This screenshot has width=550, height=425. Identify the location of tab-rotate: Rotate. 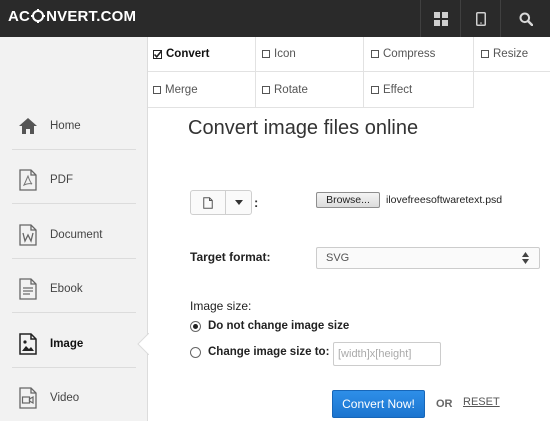
(310, 90).